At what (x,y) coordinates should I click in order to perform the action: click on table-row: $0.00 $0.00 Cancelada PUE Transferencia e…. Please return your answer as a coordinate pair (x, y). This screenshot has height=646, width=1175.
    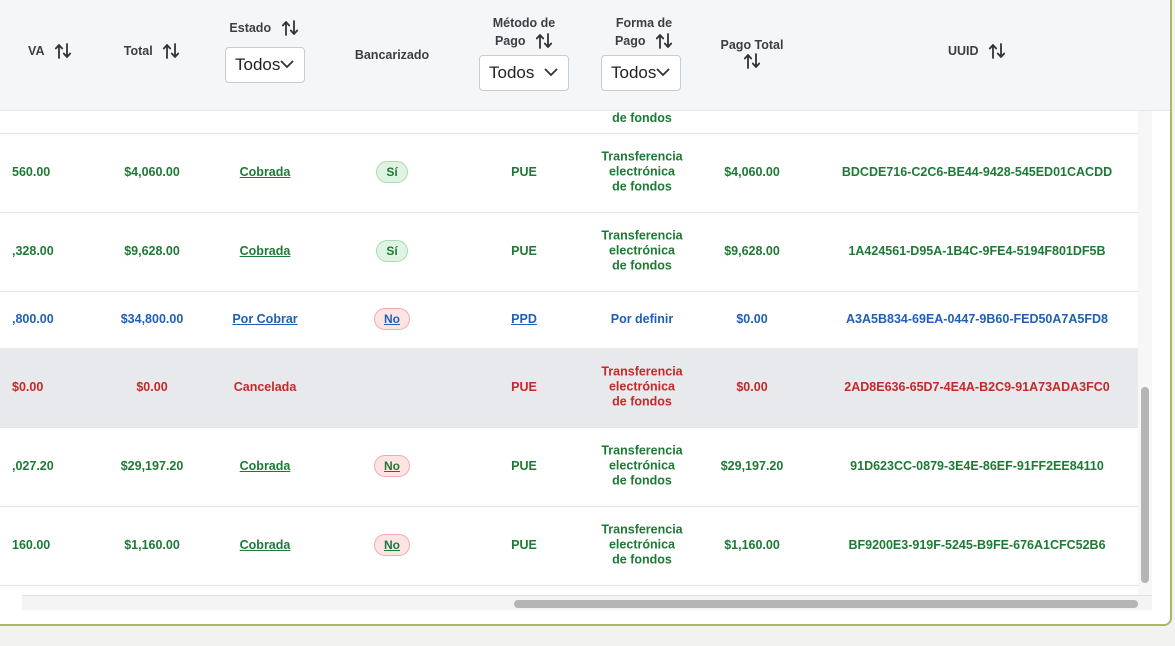
    Looking at the image, I should click on (570, 388).